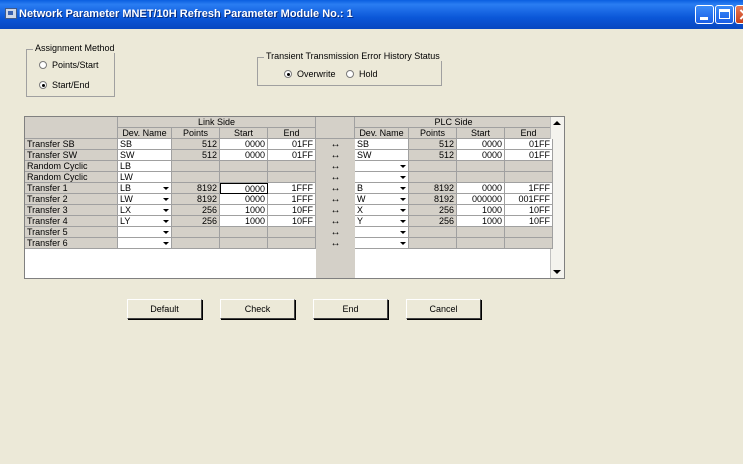 This screenshot has width=743, height=464. I want to click on link-dev-name-header: Dev. Name, so click(145, 133).